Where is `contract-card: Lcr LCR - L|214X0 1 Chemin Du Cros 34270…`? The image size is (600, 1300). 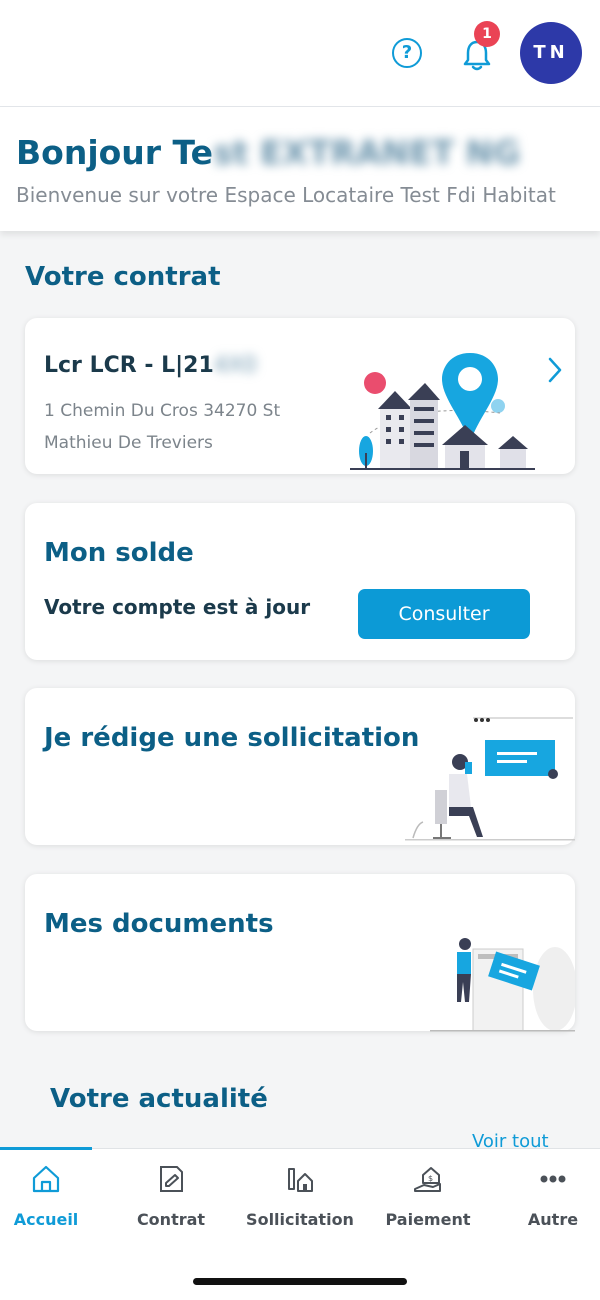
contract-card: Lcr LCR - L|214X0 1 Chemin Du Cros 34270… is located at coordinates (300, 396).